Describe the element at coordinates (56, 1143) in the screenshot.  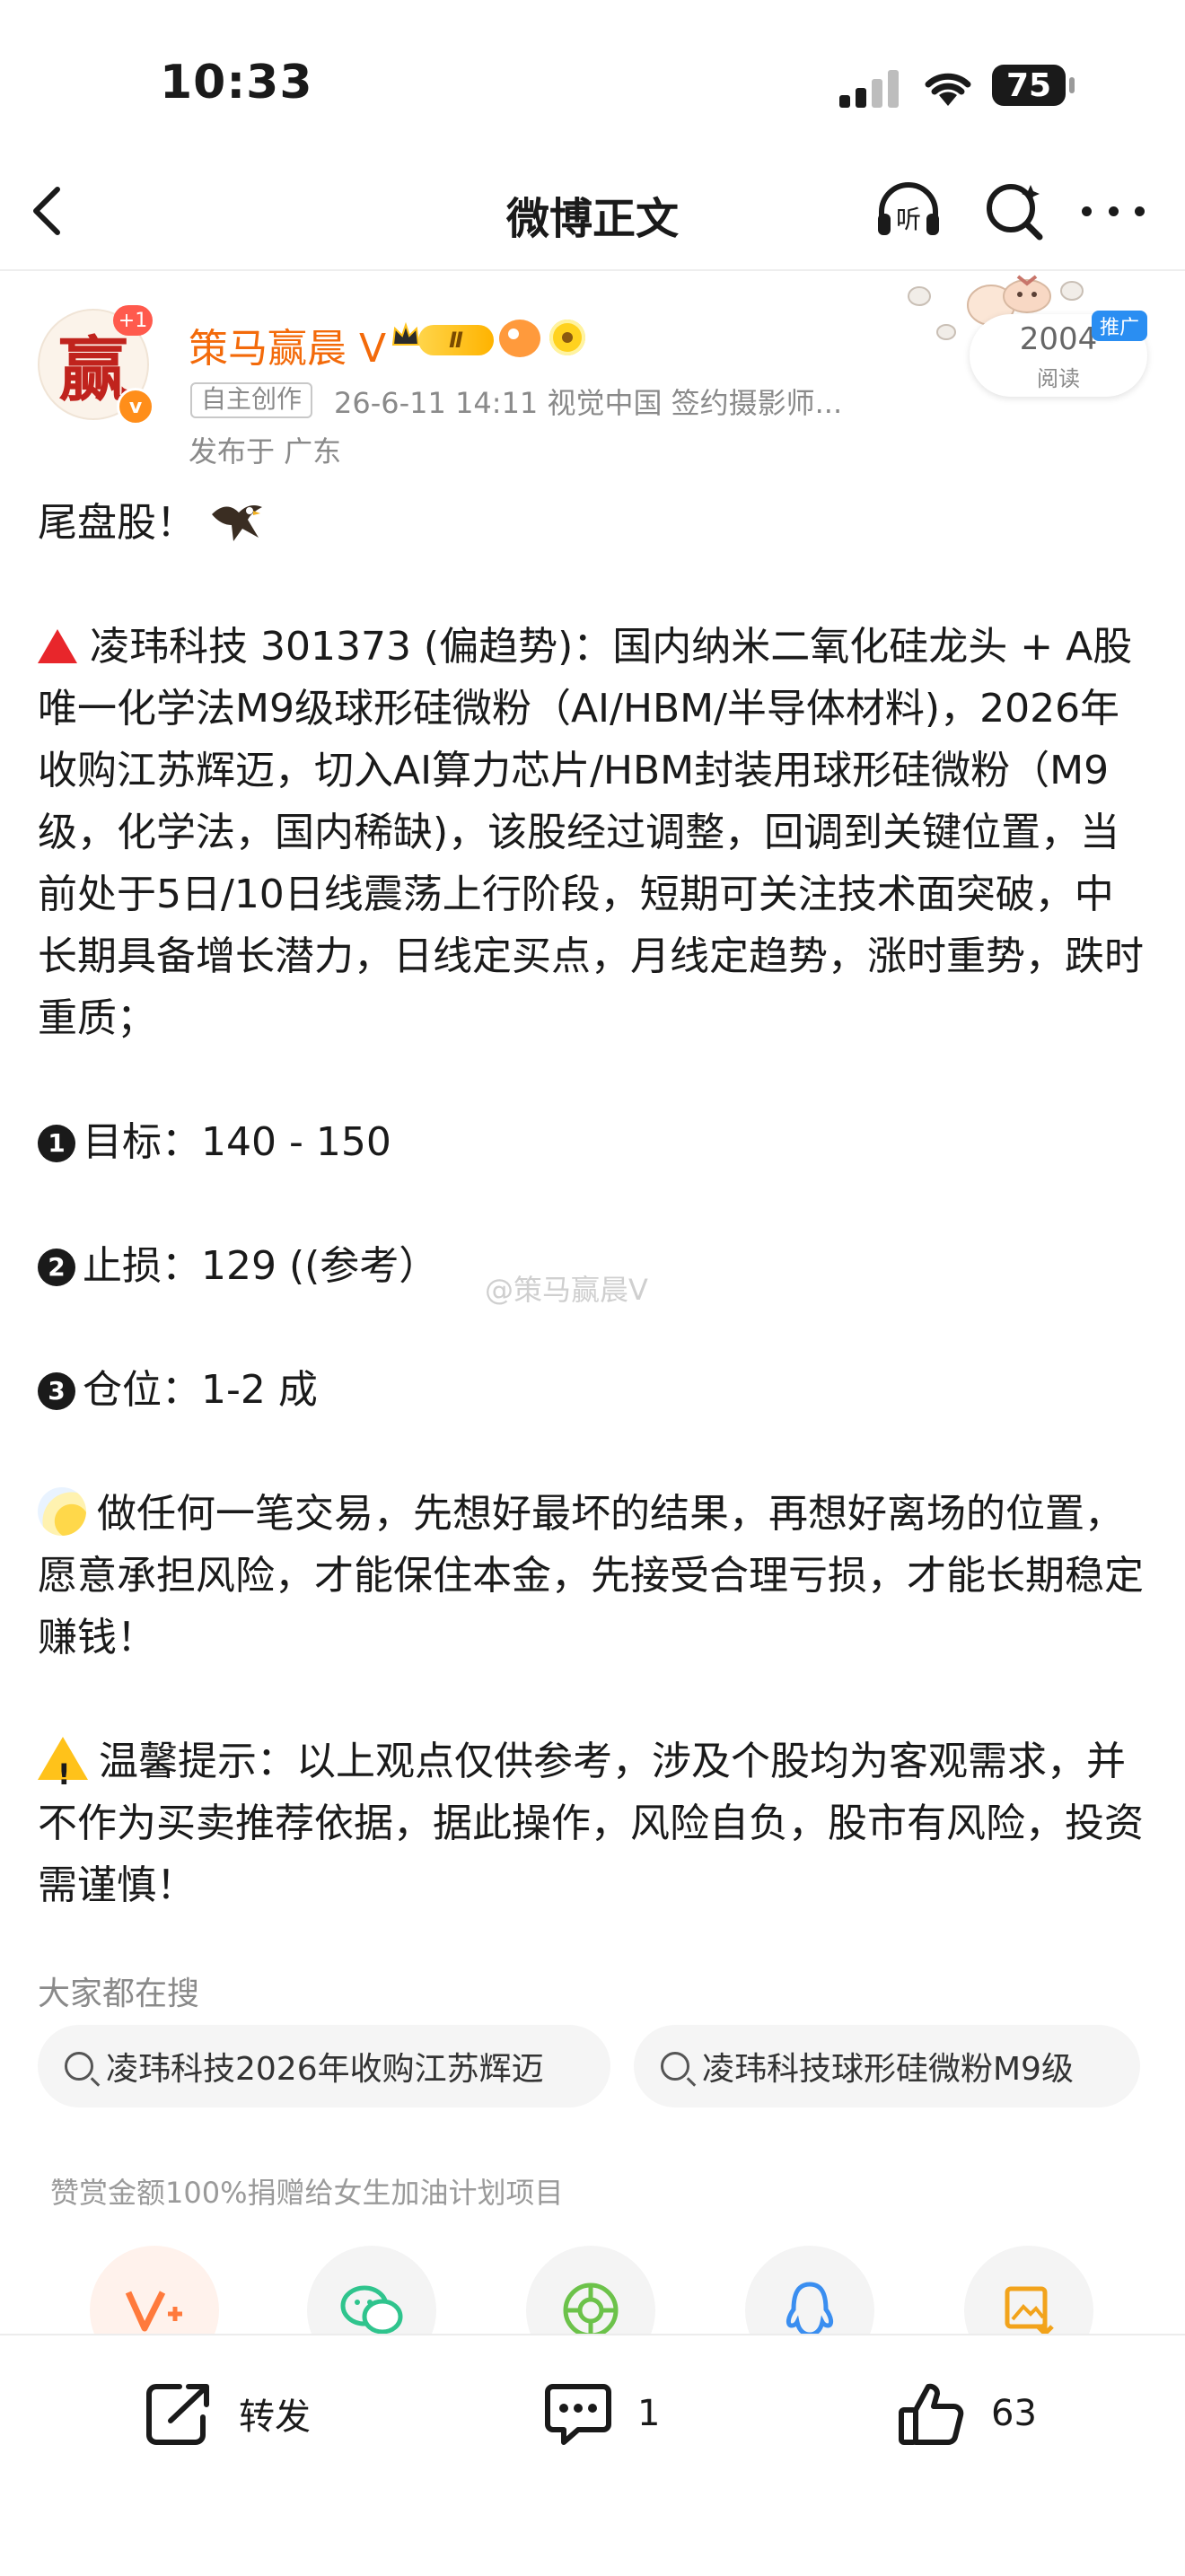
I see `circled-number: 1` at that location.